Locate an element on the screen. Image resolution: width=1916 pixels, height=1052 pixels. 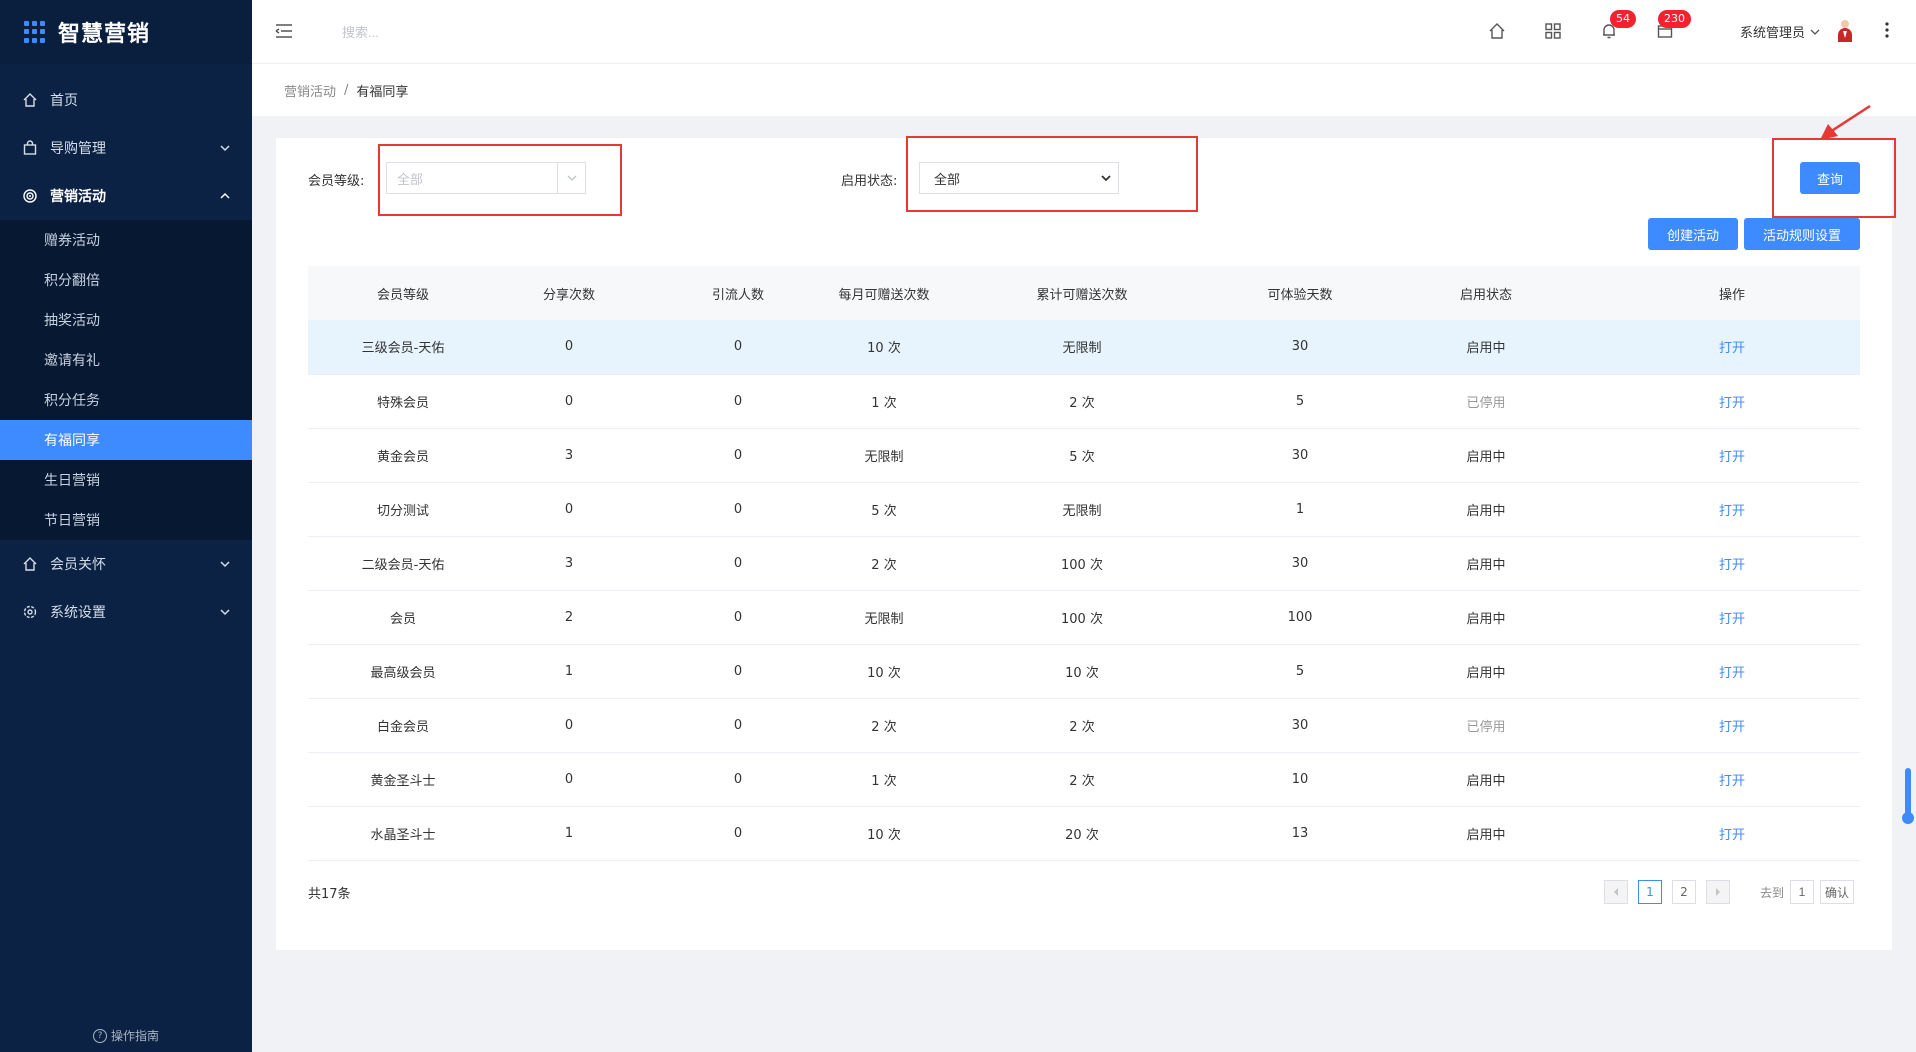
table-cell-days: 1 is located at coordinates (1300, 509).